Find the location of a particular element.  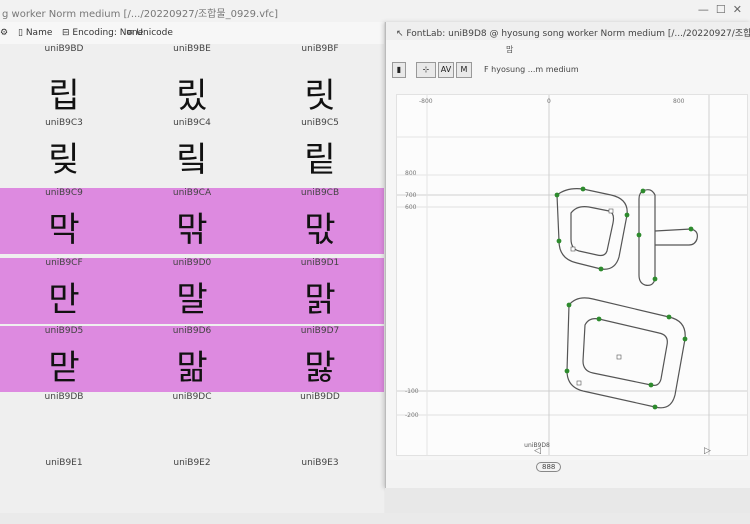

glyph-cell-selected: uniB9CB 맋 is located at coordinates (320, 221).